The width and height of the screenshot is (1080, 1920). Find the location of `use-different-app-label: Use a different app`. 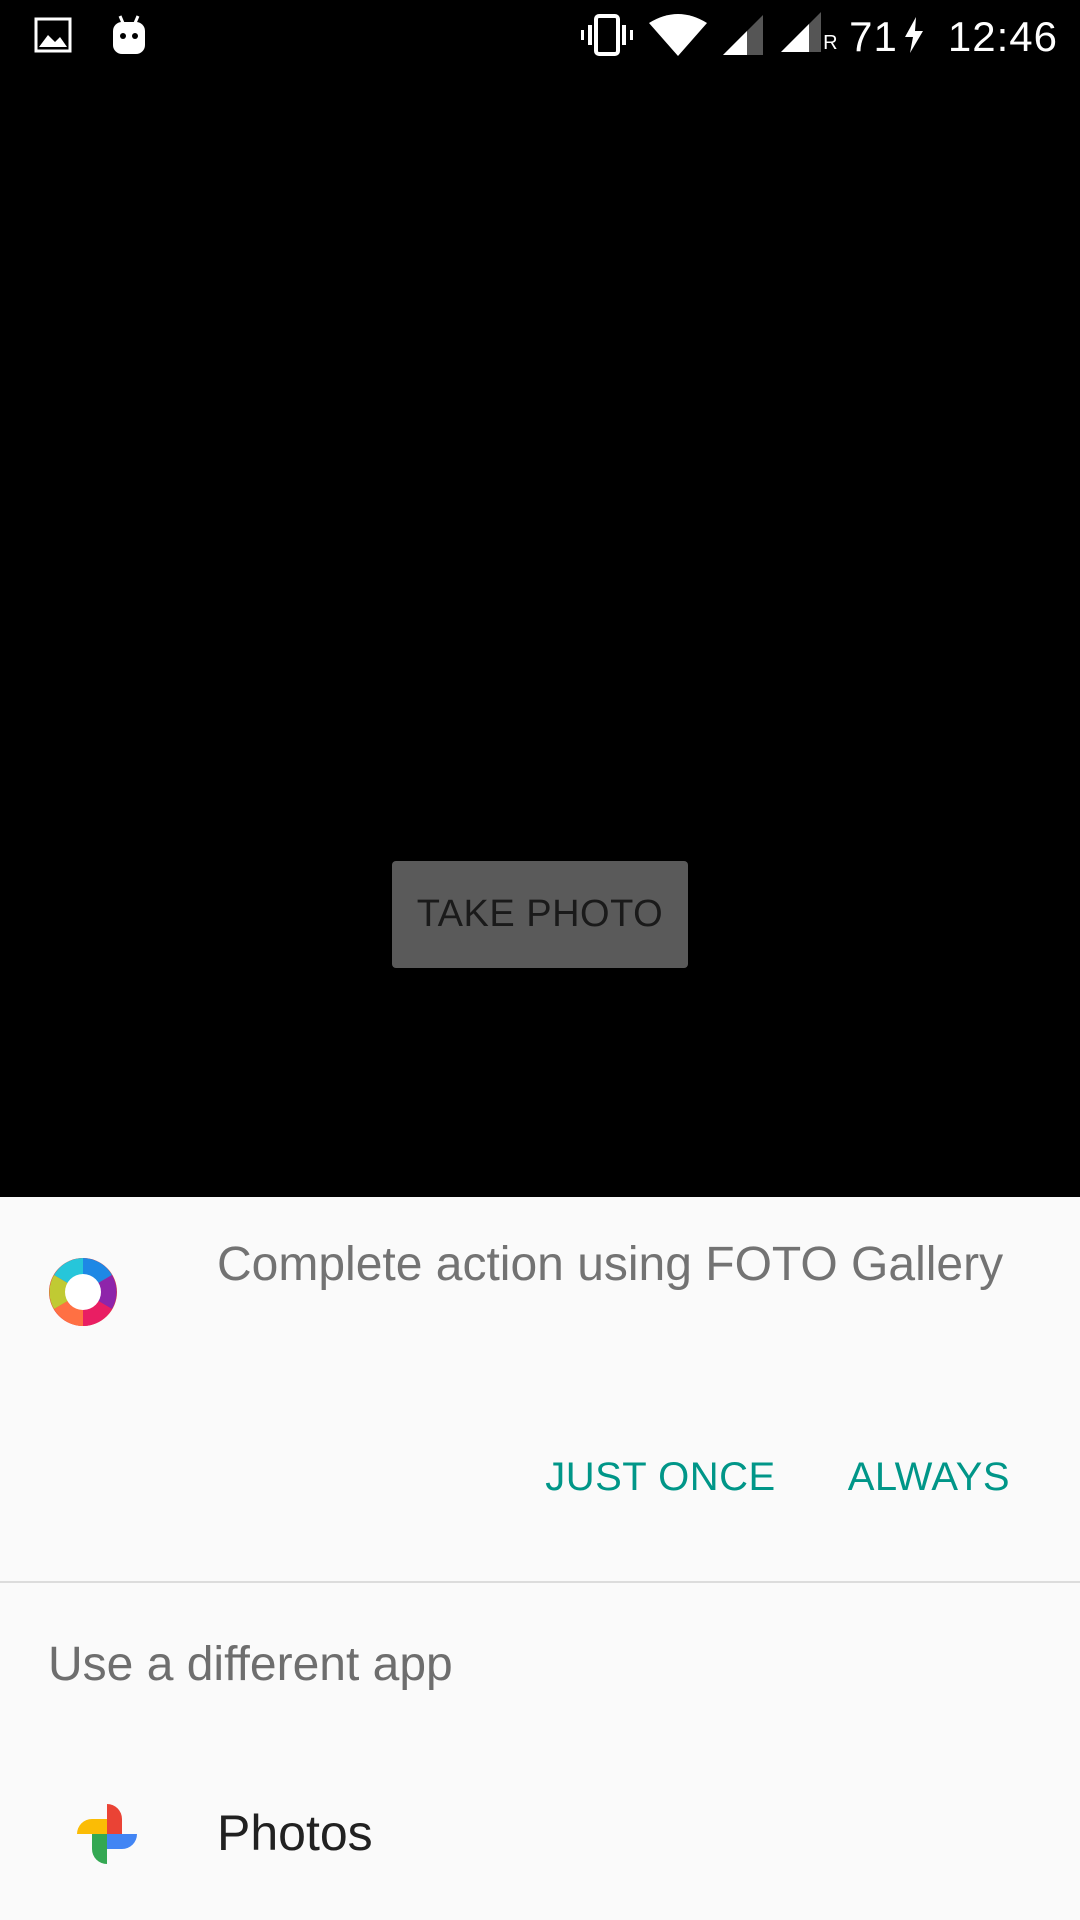

use-different-app-label: Use a different app is located at coordinates (250, 1664).